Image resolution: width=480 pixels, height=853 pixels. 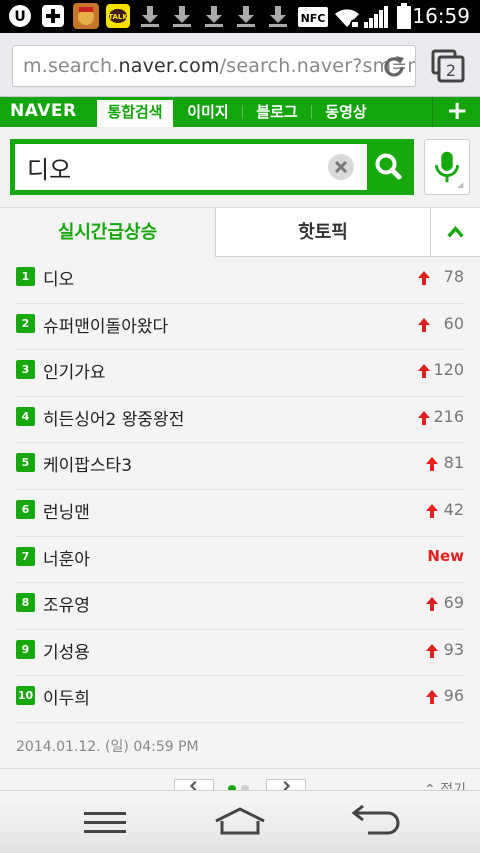 What do you see at coordinates (53, 16) in the screenshot?
I see `add-icon` at bounding box center [53, 16].